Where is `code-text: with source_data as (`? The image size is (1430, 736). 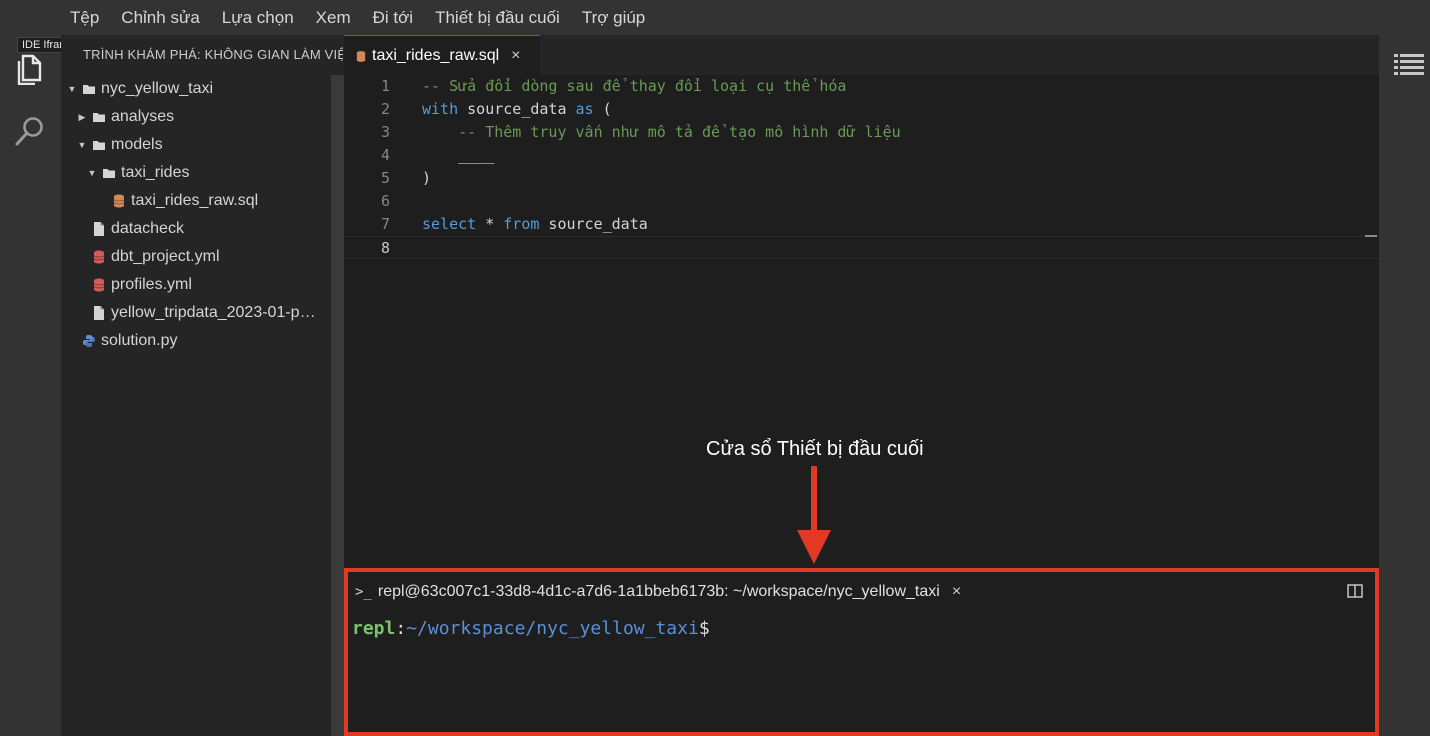 code-text: with source_data as ( is located at coordinates (517, 109).